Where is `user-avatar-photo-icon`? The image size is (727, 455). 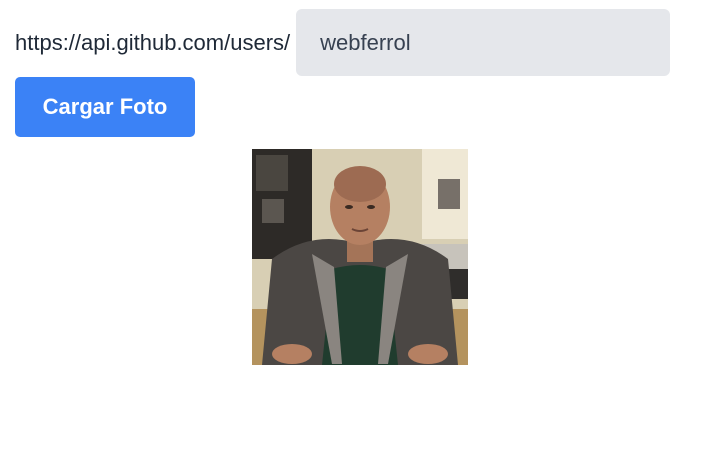 user-avatar-photo-icon is located at coordinates (360, 257).